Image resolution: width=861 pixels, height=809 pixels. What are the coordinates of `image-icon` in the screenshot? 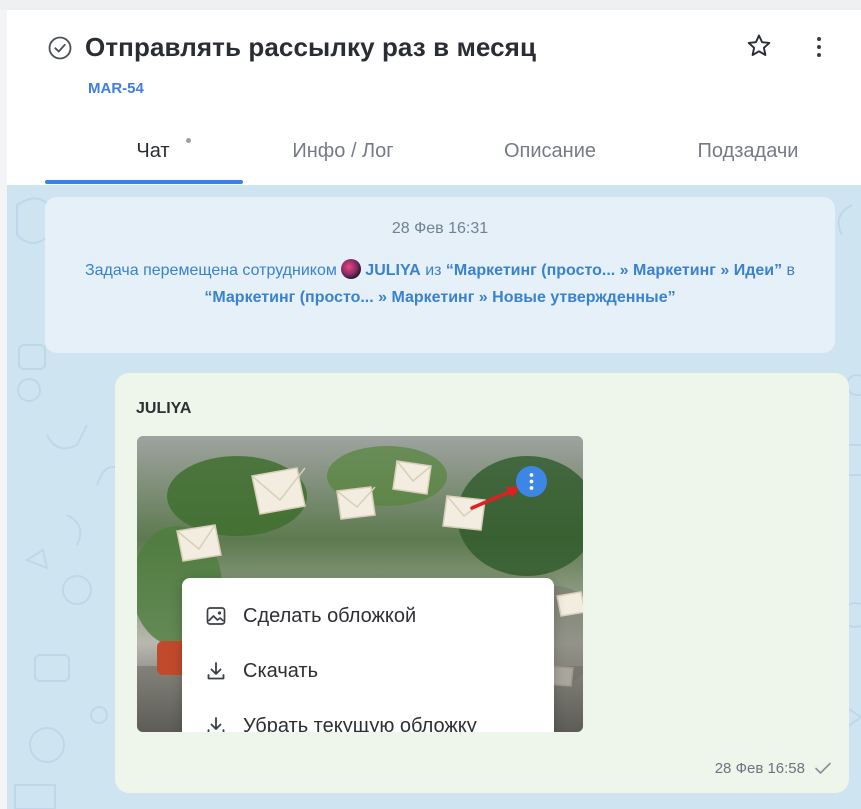 It's located at (216, 616).